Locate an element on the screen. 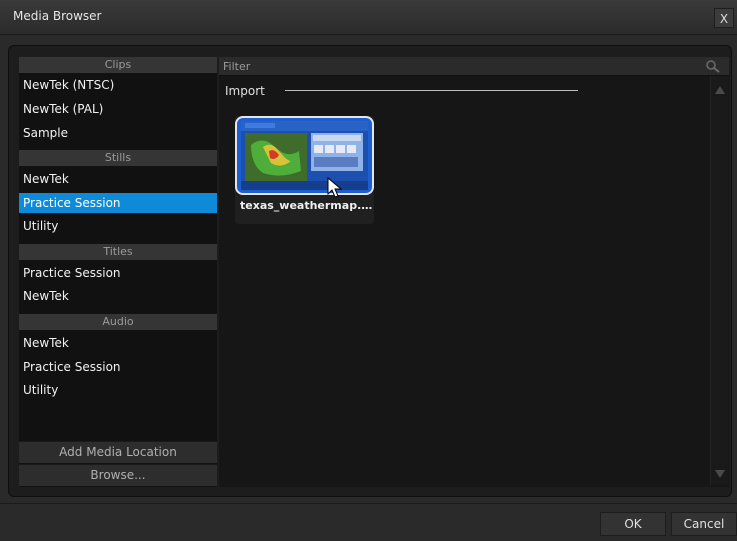 The height and width of the screenshot is (541, 737). search-icon is located at coordinates (713, 66).